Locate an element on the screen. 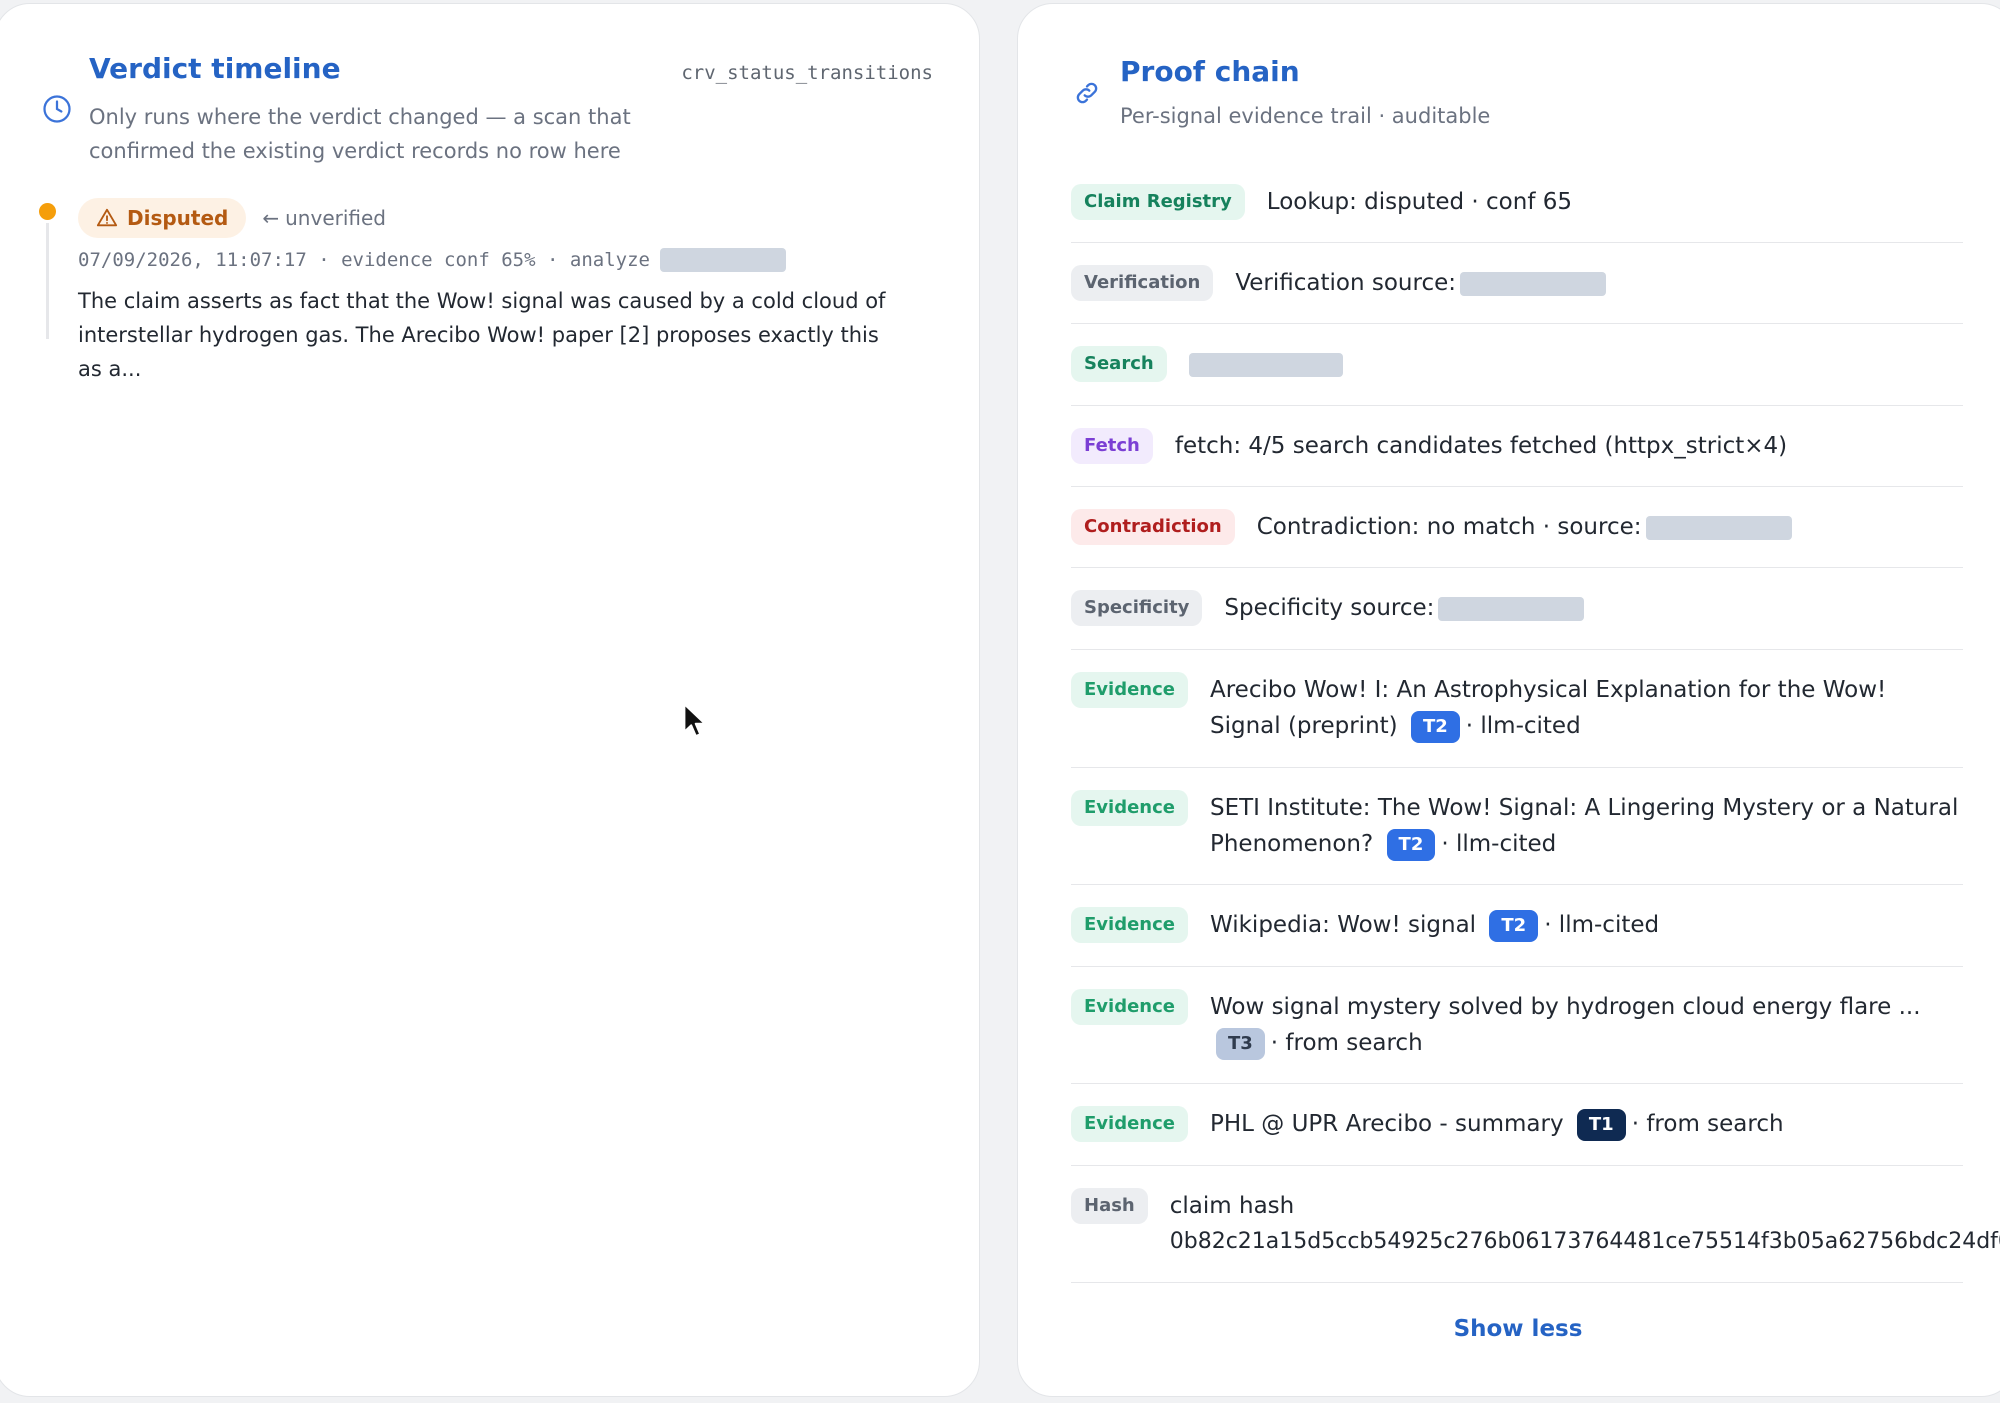 The width and height of the screenshot is (2000, 1403). verdict-timeline-title: Verdict timeline is located at coordinates (215, 68).